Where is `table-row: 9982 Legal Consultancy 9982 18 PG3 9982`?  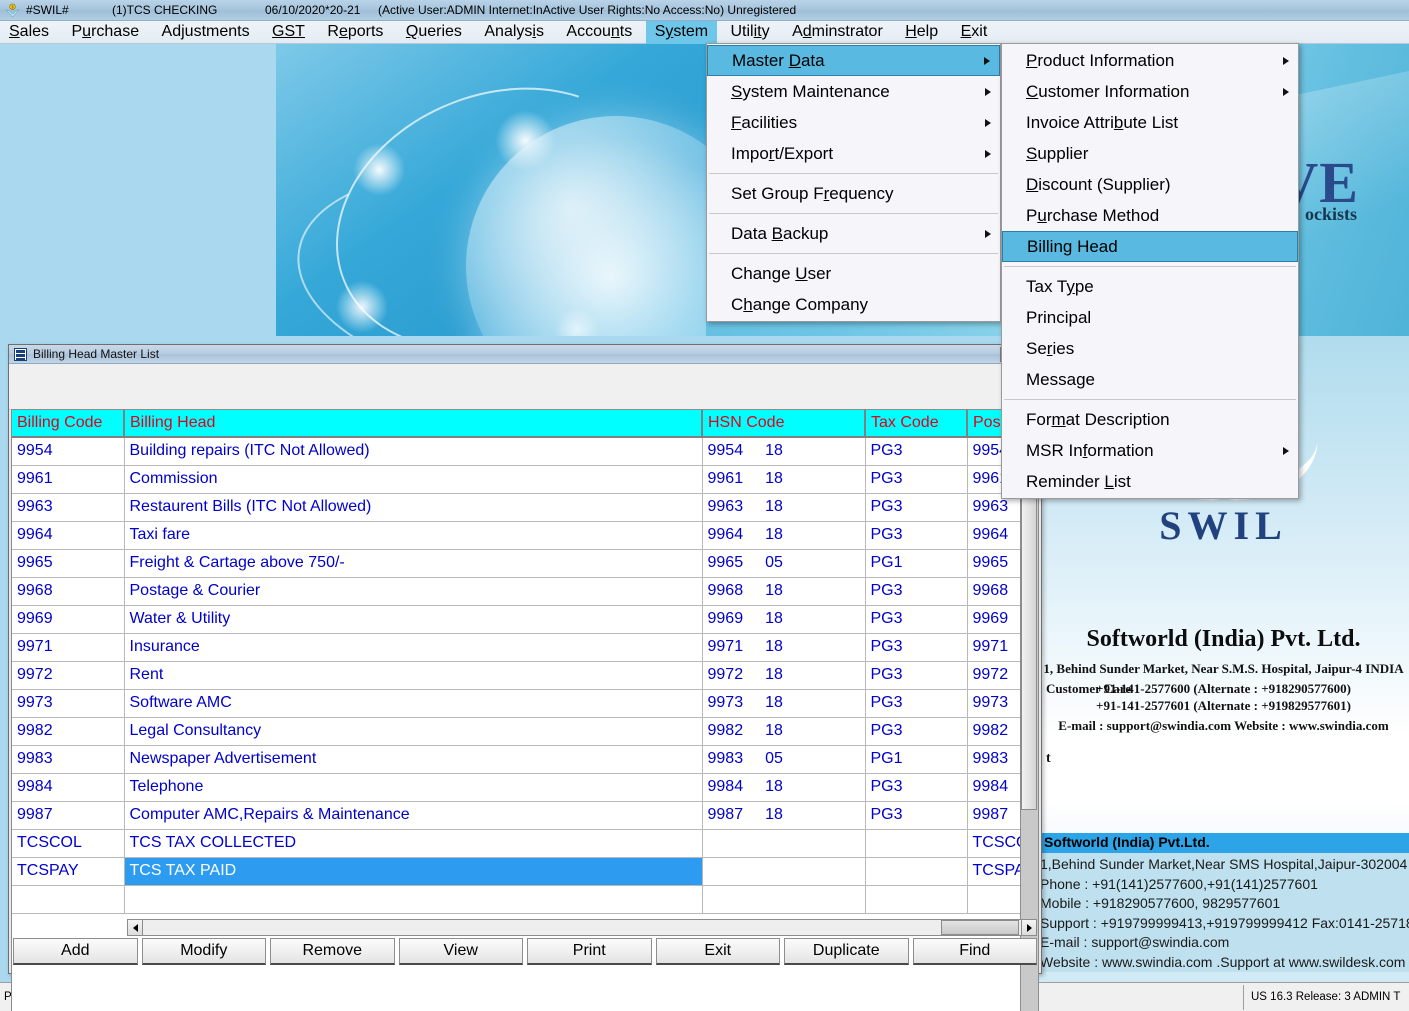
table-row: 9982 Legal Consultancy 9982 18 PG3 9982 is located at coordinates (516, 731).